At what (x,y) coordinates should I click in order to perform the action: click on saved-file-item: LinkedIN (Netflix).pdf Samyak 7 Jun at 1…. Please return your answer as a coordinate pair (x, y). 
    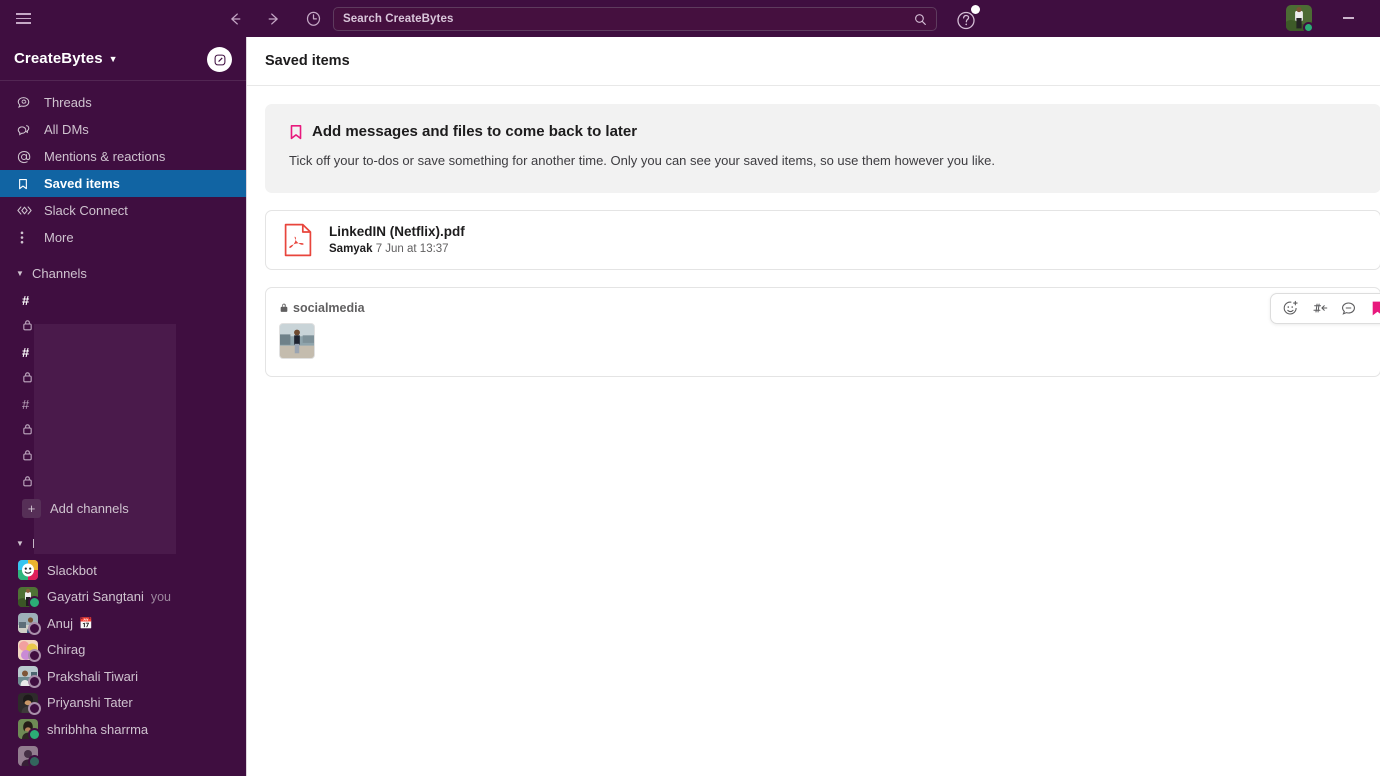
    Looking at the image, I should click on (822, 239).